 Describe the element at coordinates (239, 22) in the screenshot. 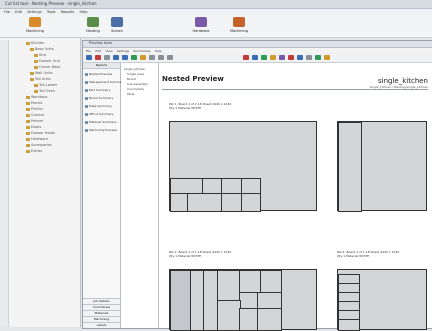

I see `machining2-icon` at that location.